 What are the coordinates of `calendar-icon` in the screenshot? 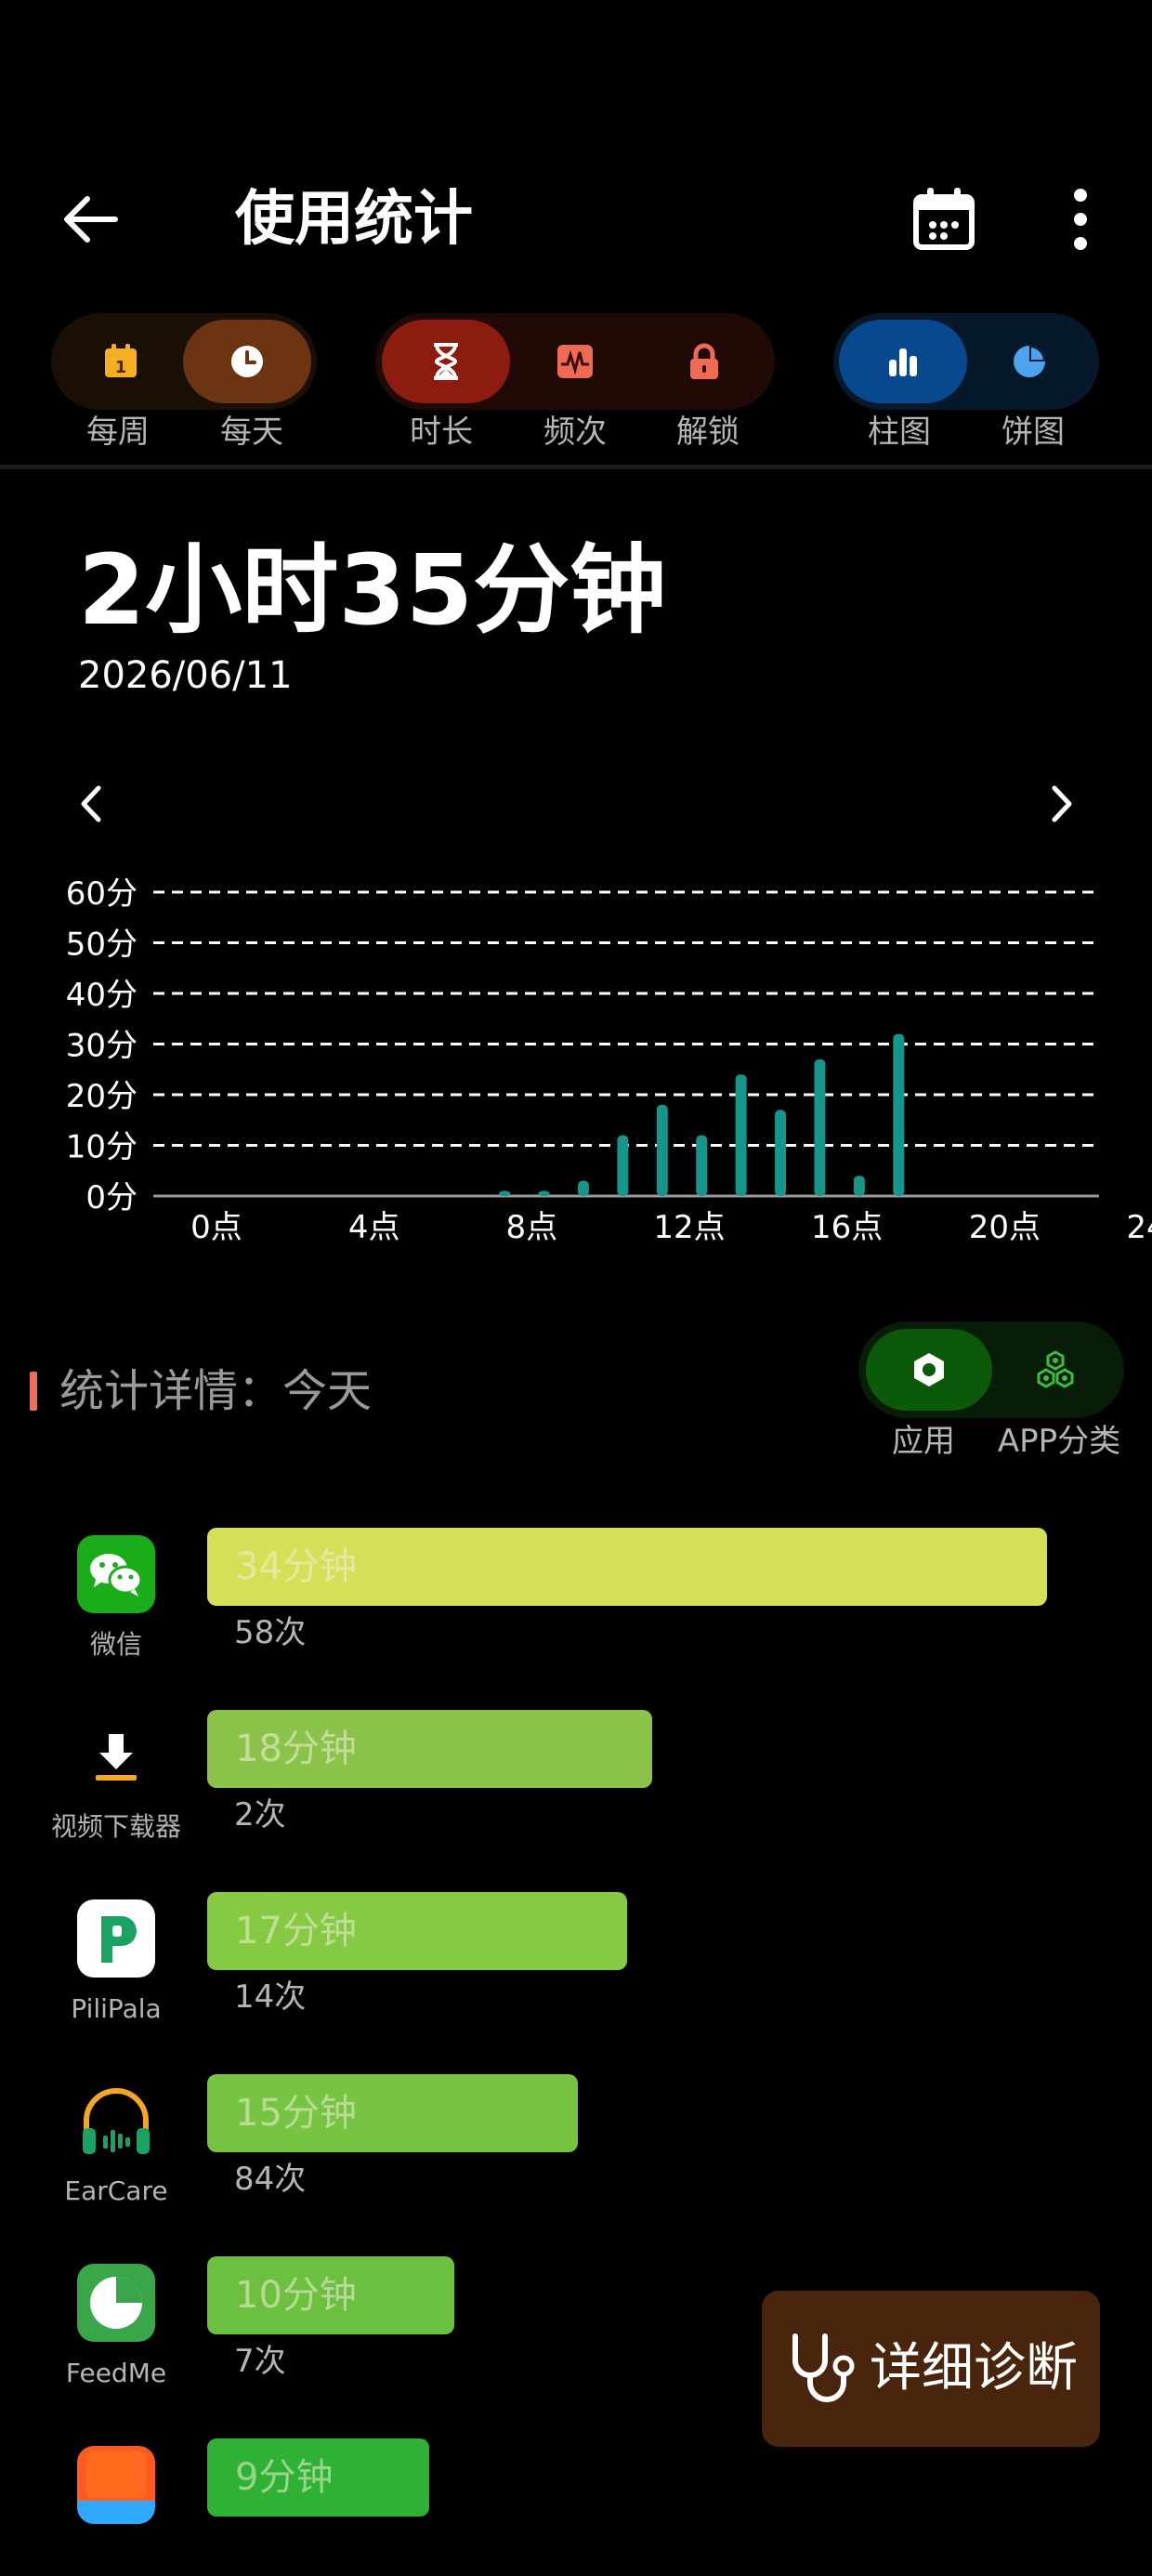 It's located at (943, 219).